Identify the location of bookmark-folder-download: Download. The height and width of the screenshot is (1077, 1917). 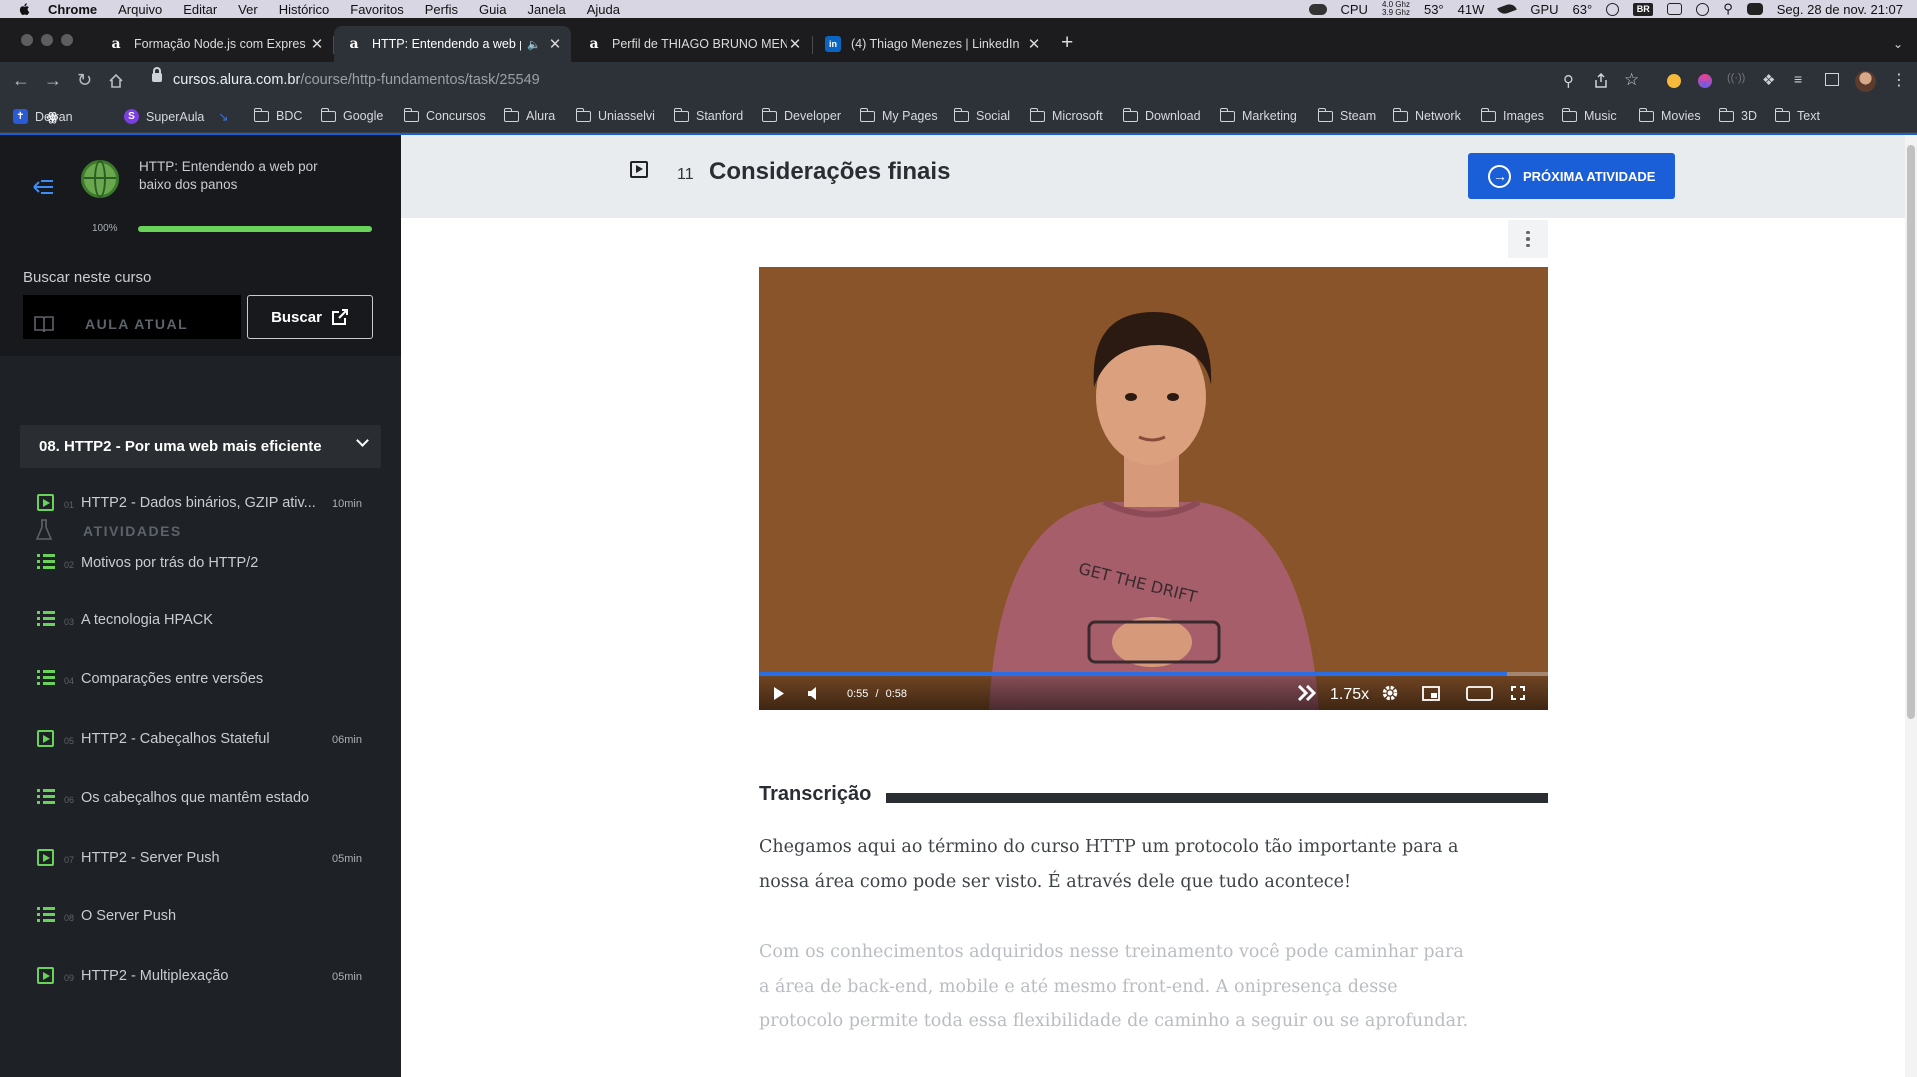
(1161, 115).